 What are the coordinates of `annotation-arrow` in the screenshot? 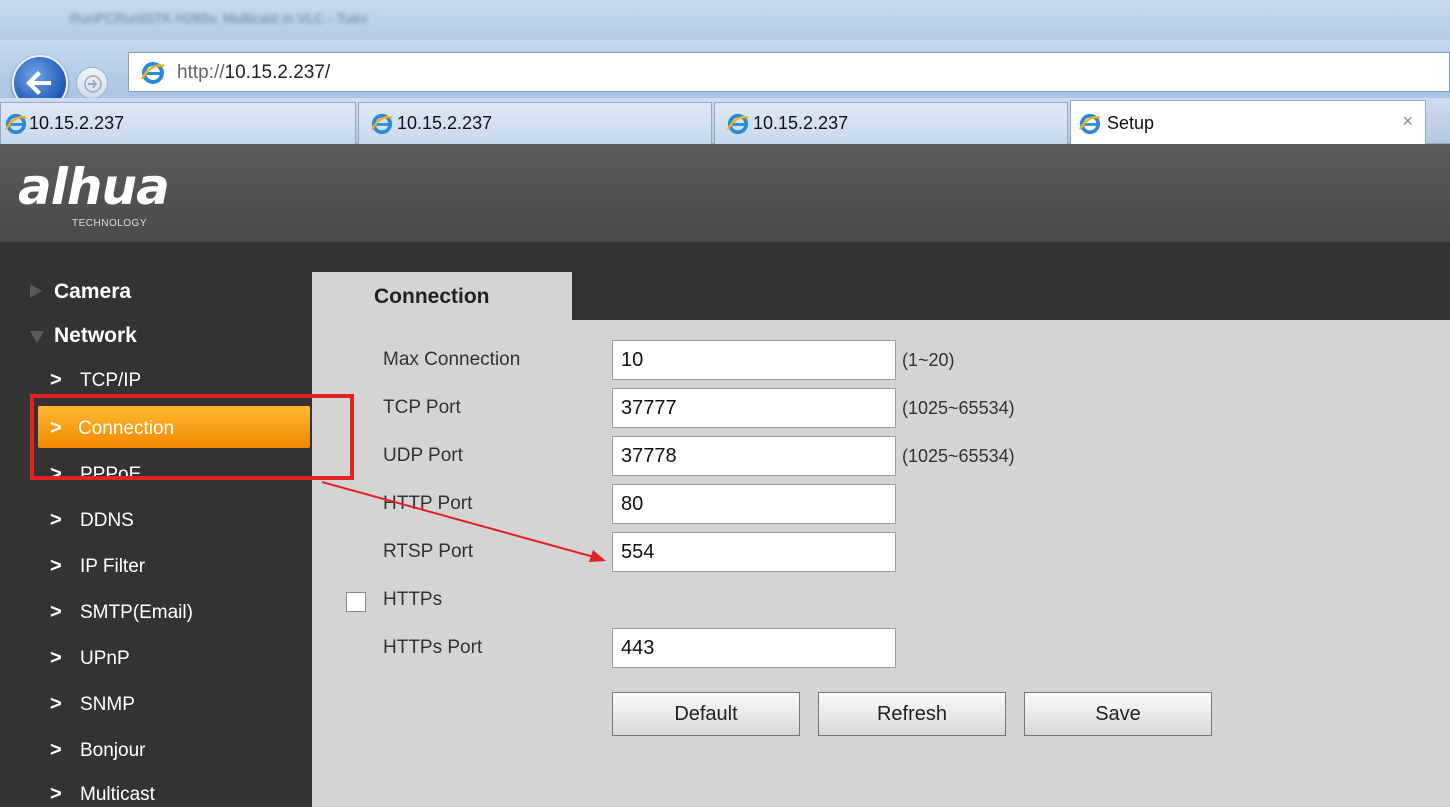 It's located at (463, 521).